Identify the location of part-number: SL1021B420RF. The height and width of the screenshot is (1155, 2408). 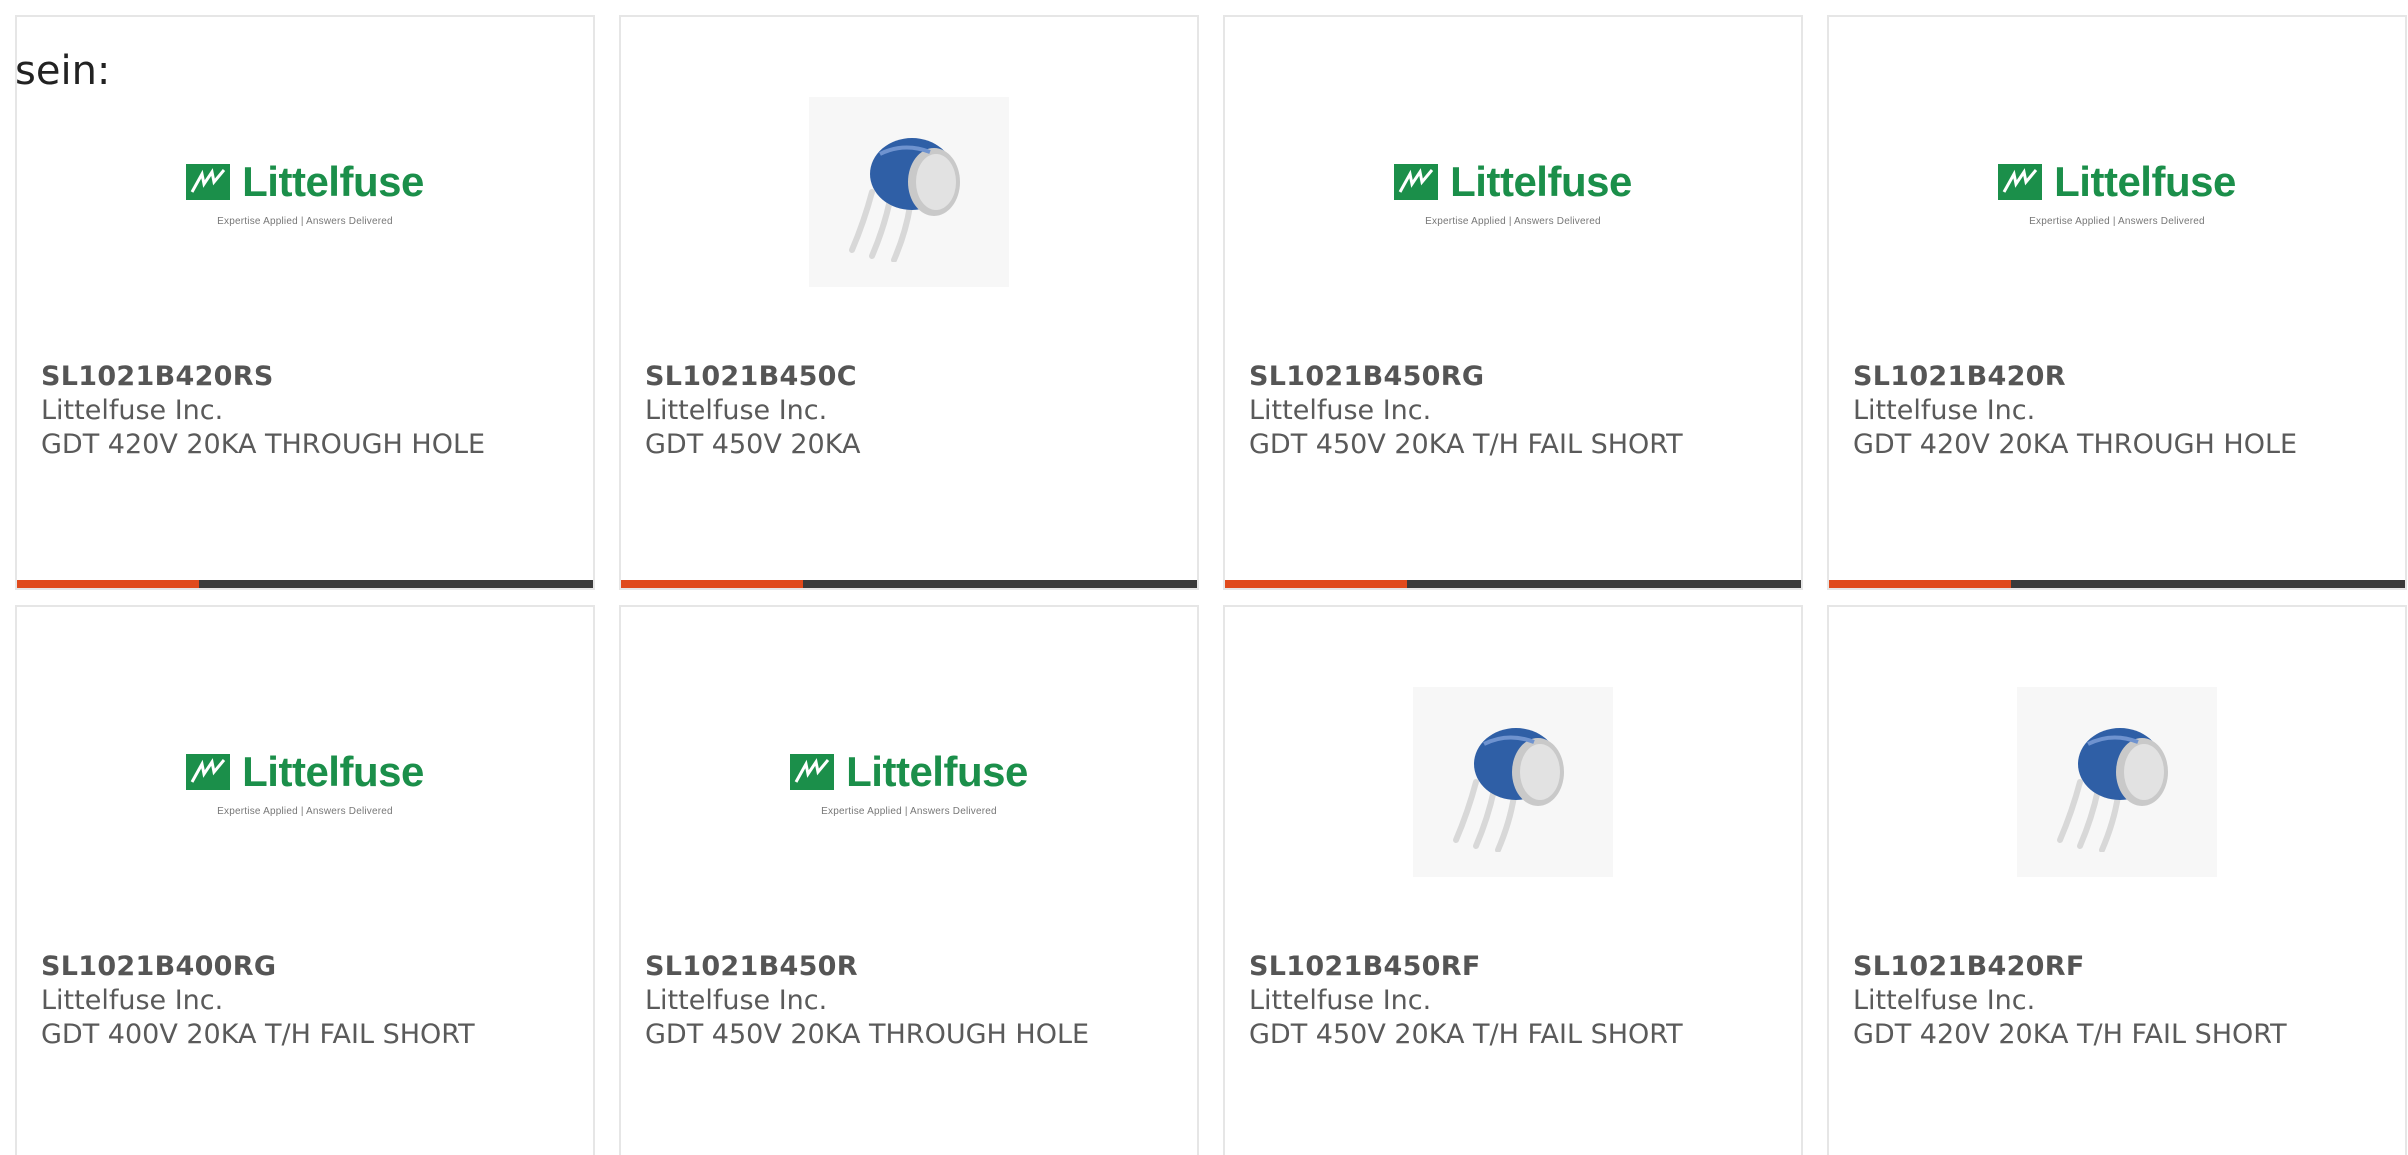
(1969, 966).